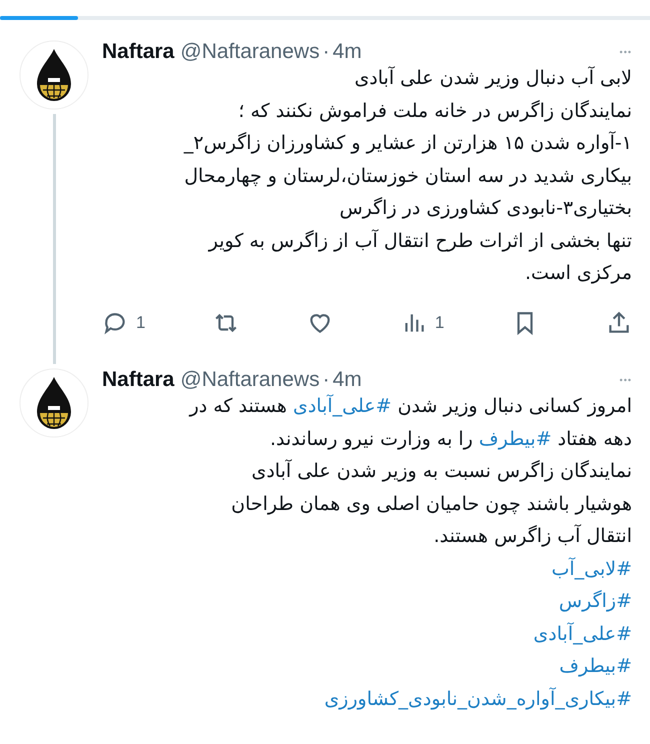  What do you see at coordinates (419, 241) in the screenshot?
I see `tweet-text-line: تنها بخشی از اثرات طرح انتقال آب از زاگرس به کویر` at bounding box center [419, 241].